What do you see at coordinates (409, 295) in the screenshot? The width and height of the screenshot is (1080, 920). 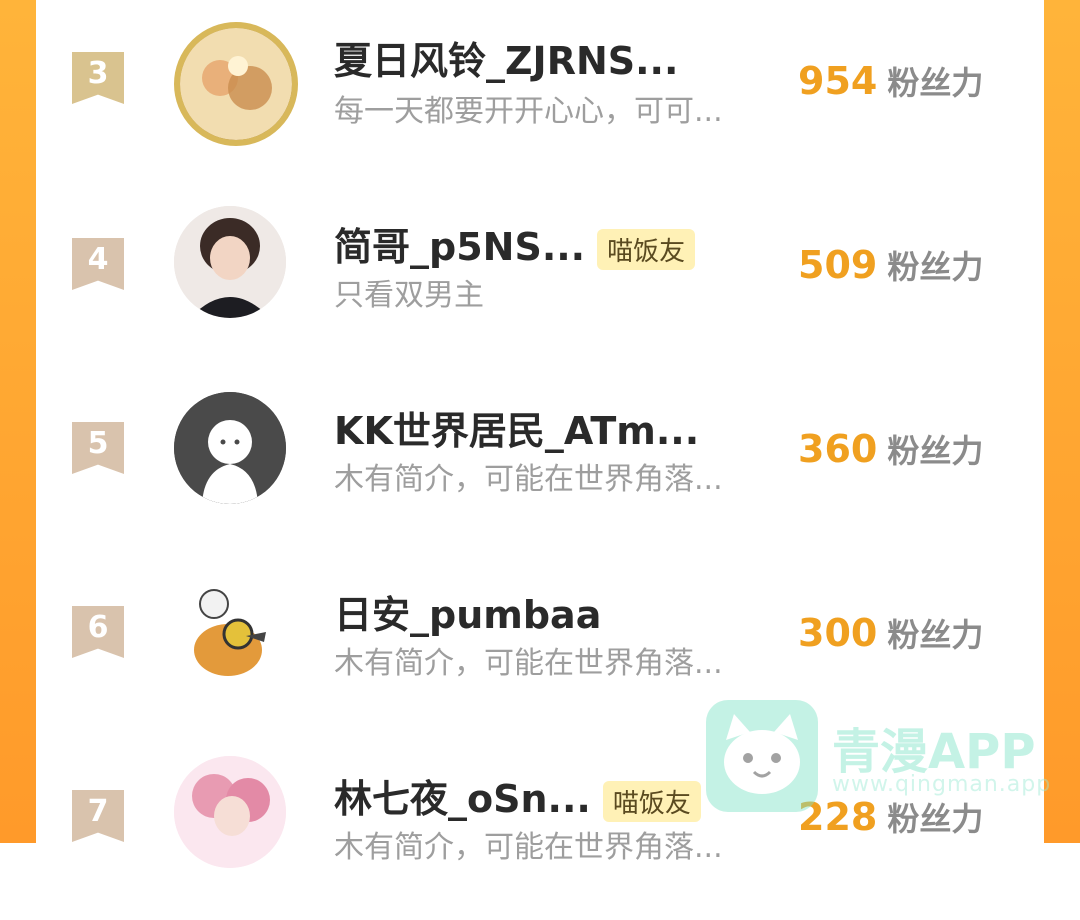 I see `user-bio: 只看双男主` at bounding box center [409, 295].